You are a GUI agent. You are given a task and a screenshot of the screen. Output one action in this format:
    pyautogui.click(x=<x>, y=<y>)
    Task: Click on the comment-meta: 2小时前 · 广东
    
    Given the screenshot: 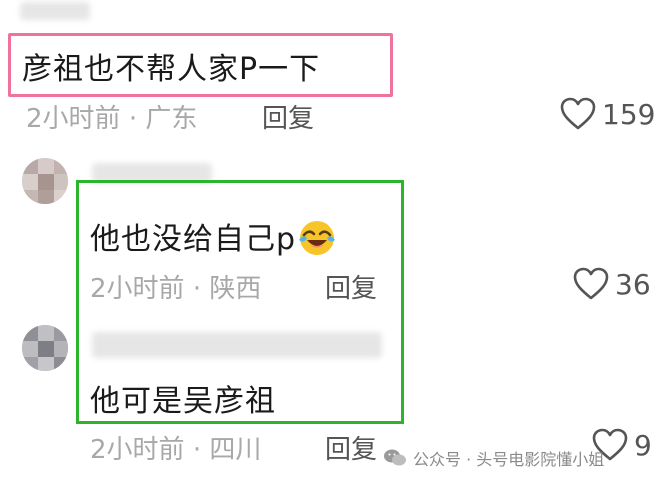 What is the action you would take?
    pyautogui.click(x=111, y=116)
    